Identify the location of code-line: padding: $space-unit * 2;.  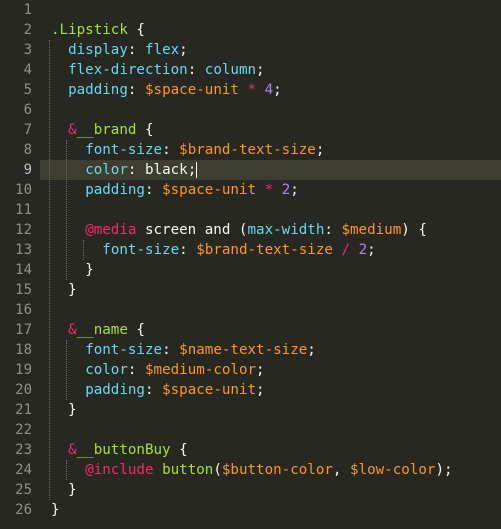
(192, 190).